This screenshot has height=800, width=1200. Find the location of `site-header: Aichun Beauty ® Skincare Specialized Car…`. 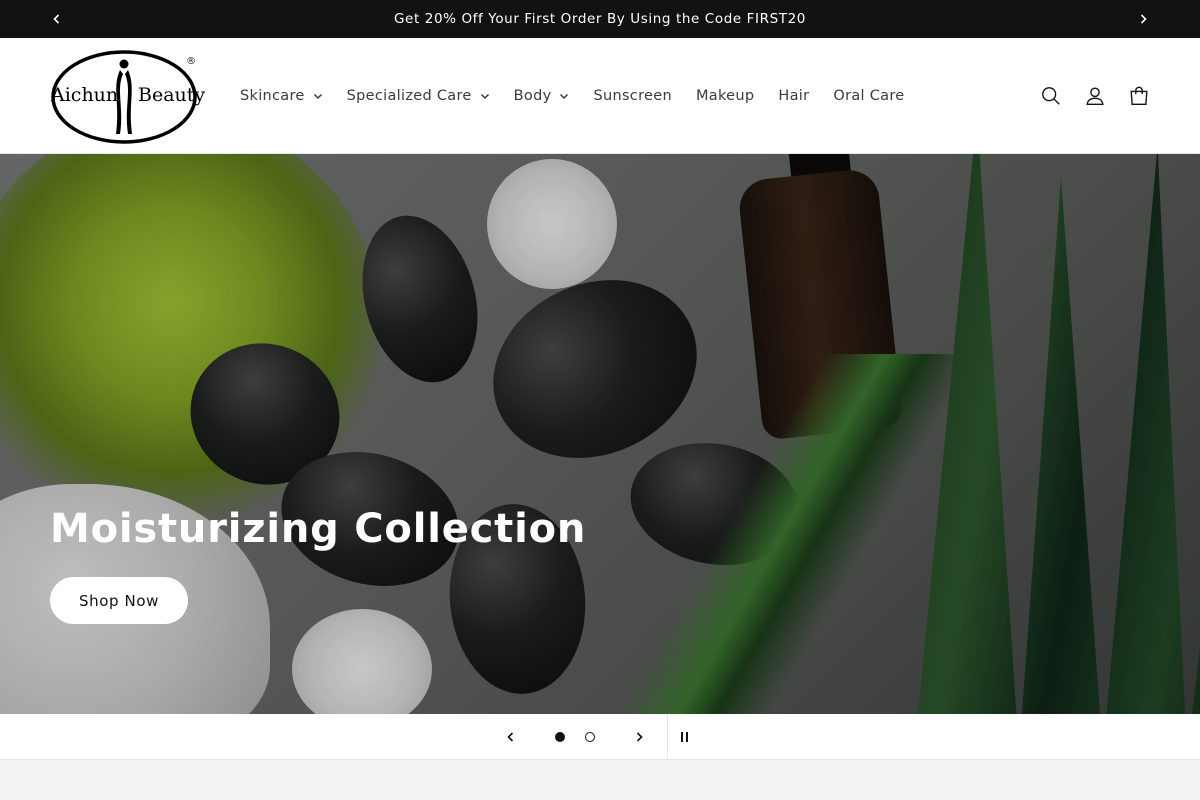

site-header: Aichun Beauty ® Skincare Specialized Car… is located at coordinates (600, 96).